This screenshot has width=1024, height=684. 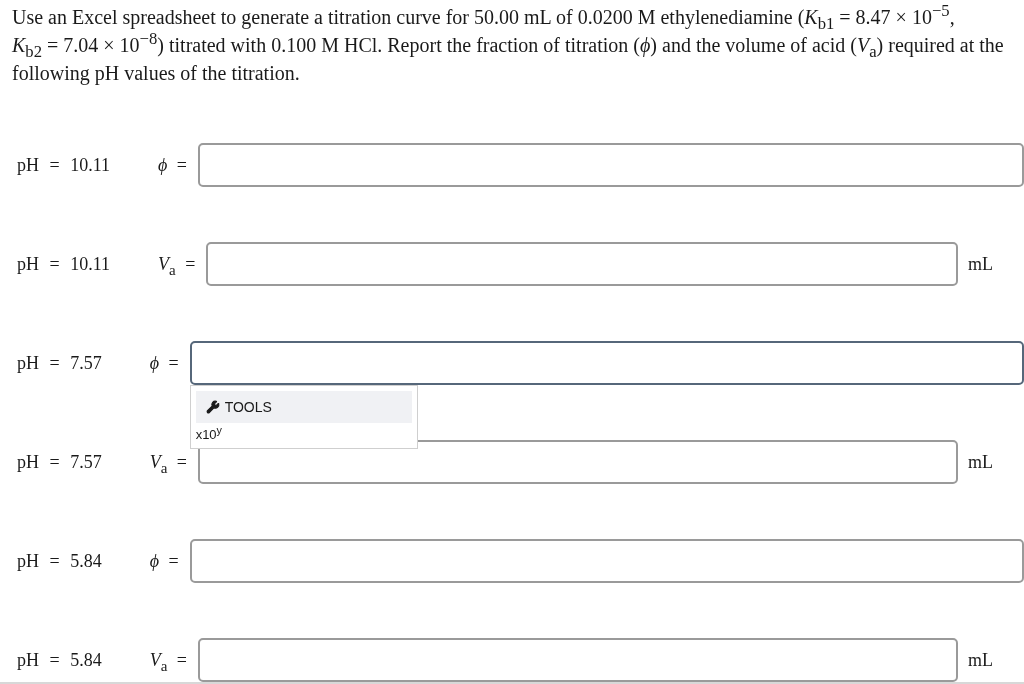 I want to click on question-text: Use an Excel spreadsheet to generate a titration curve for 50.00 mL of 0.0200 M ethylenediamine (K$_{b1}$ = 8.47 × 10$^{−5}$, K$_{b2}$ = 7.04 × 10$^{−8}$) titrated with 0.100 M HCl. Report the fraction of titration (ϕ) and the volume of acid (V$_{a}$) required at the following pH values of the titration., so click(x=508, y=45).